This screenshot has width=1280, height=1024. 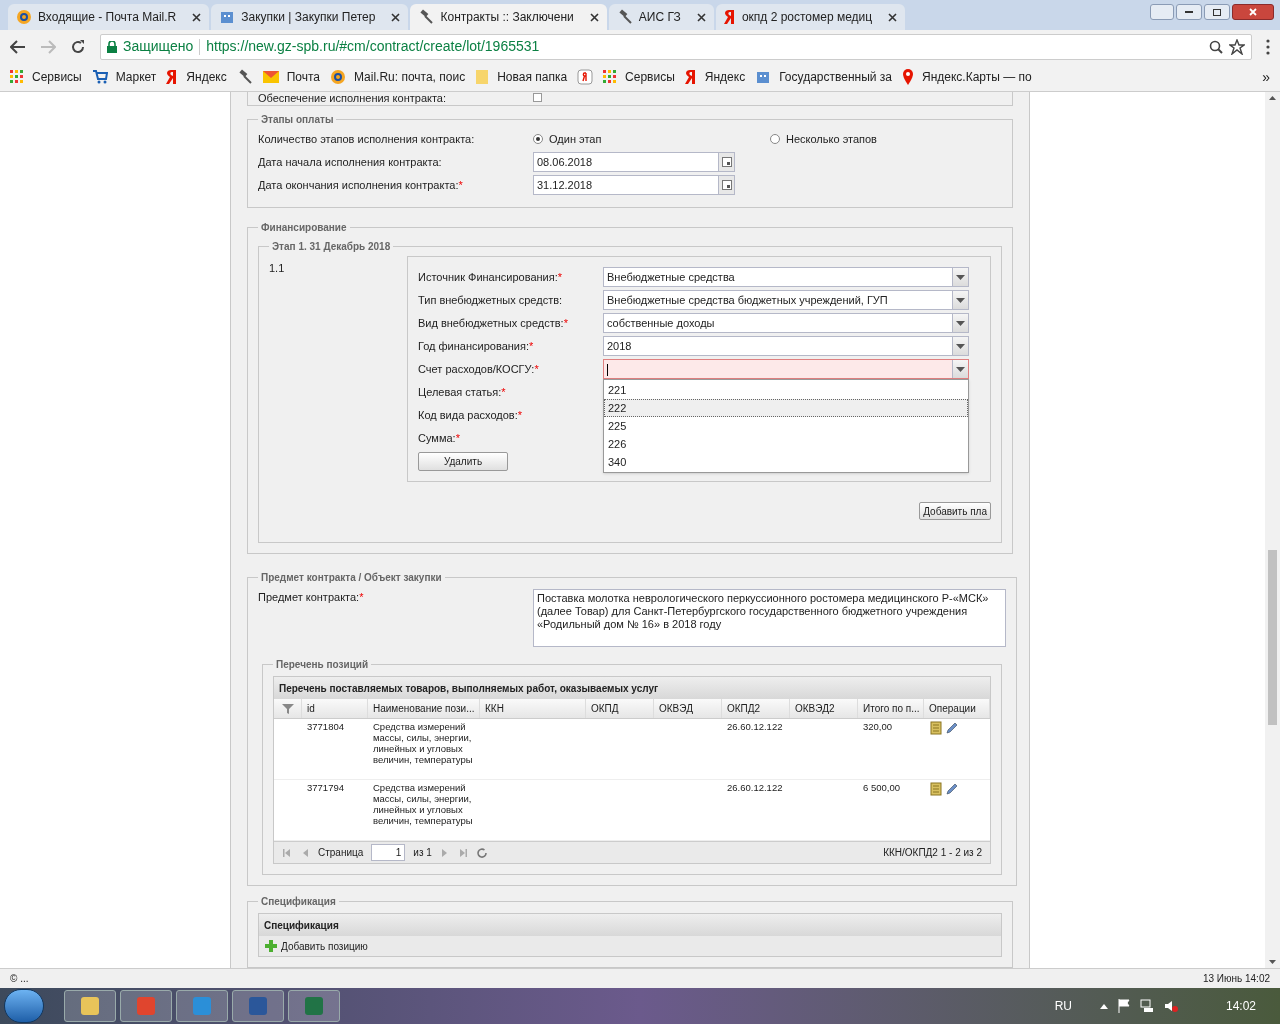 What do you see at coordinates (786, 300) in the screenshot?
I see `combo-field: Внебюджетные средства бюджетных учреждений, ГУП` at bounding box center [786, 300].